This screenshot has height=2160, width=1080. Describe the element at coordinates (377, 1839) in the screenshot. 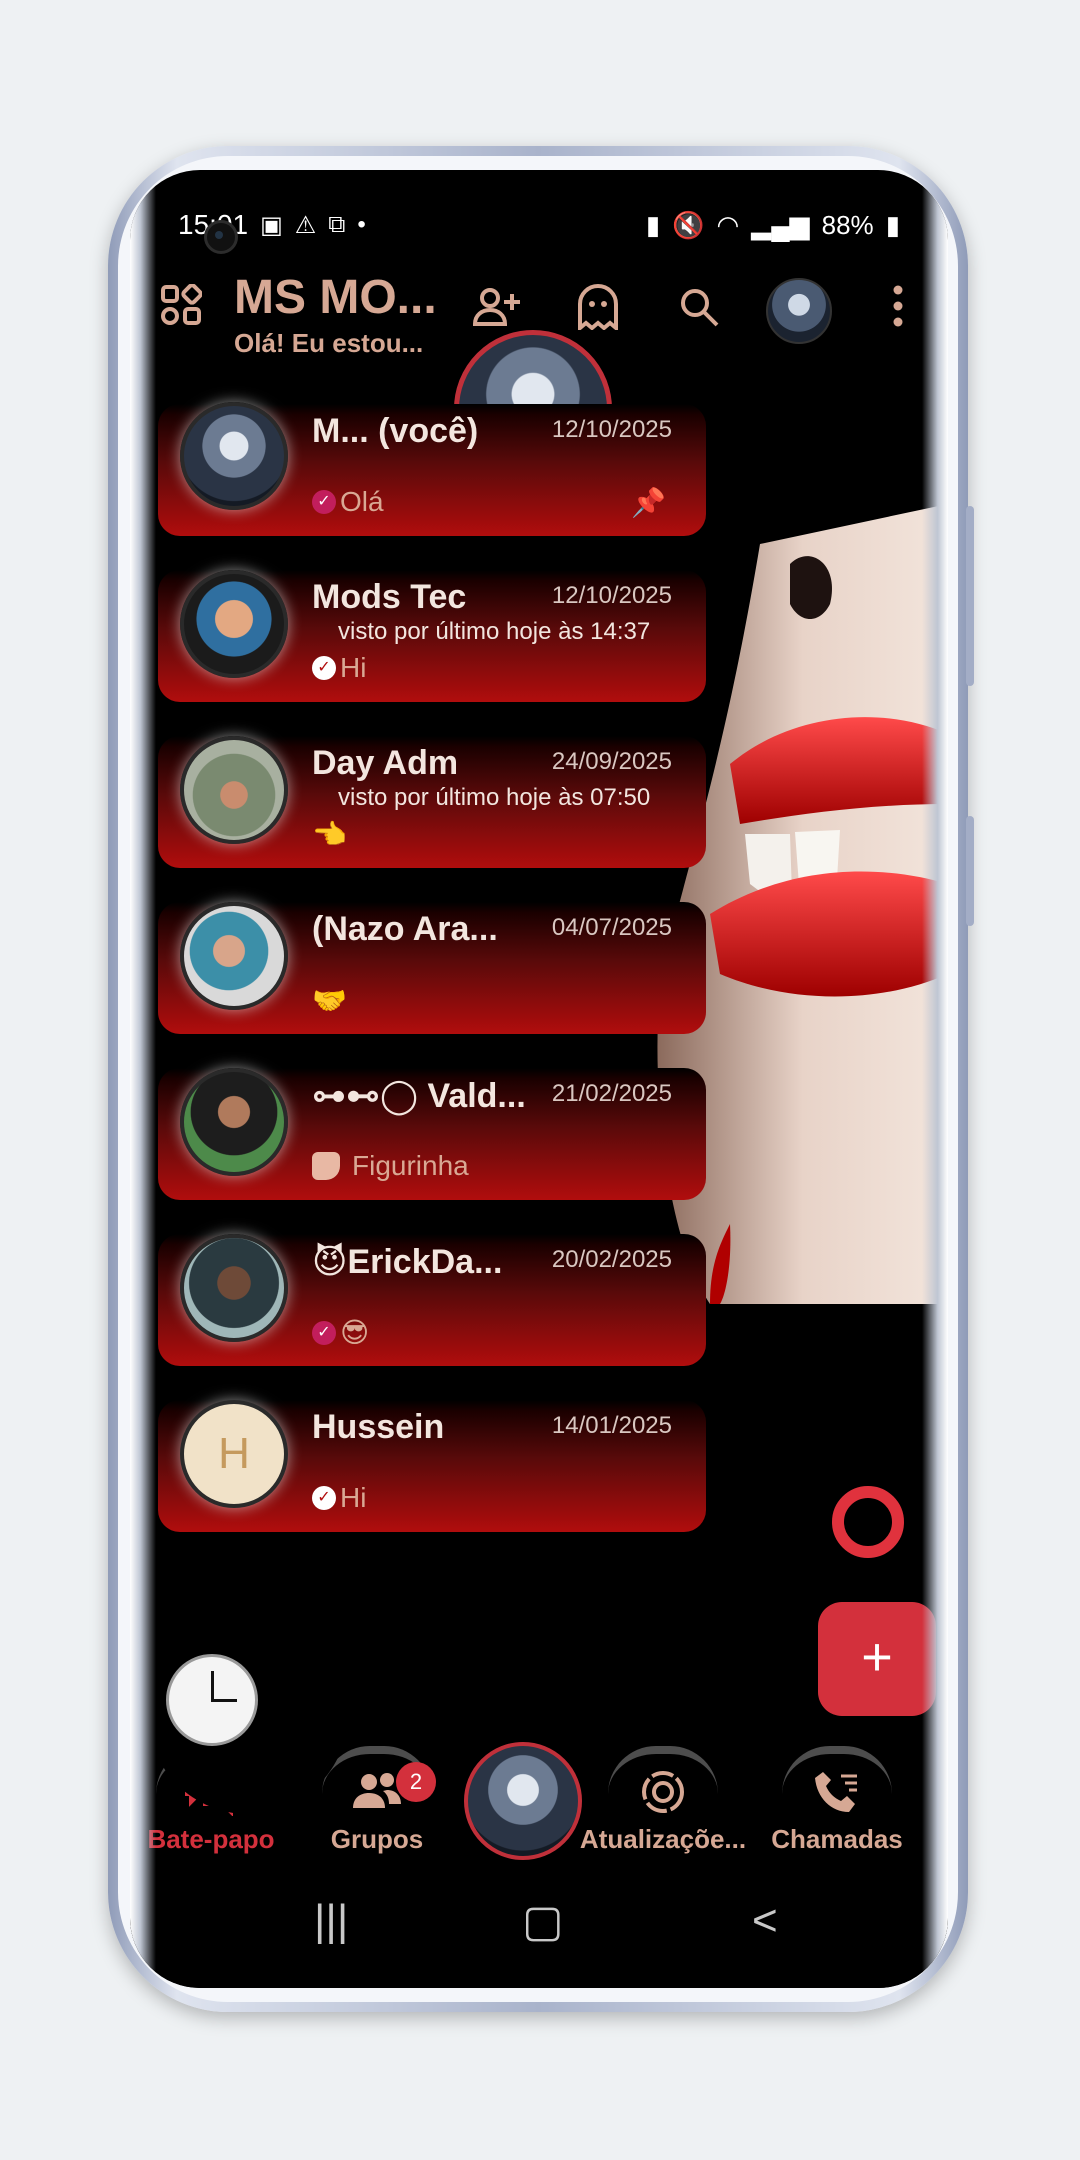

I see `tab-label: Grupos` at that location.